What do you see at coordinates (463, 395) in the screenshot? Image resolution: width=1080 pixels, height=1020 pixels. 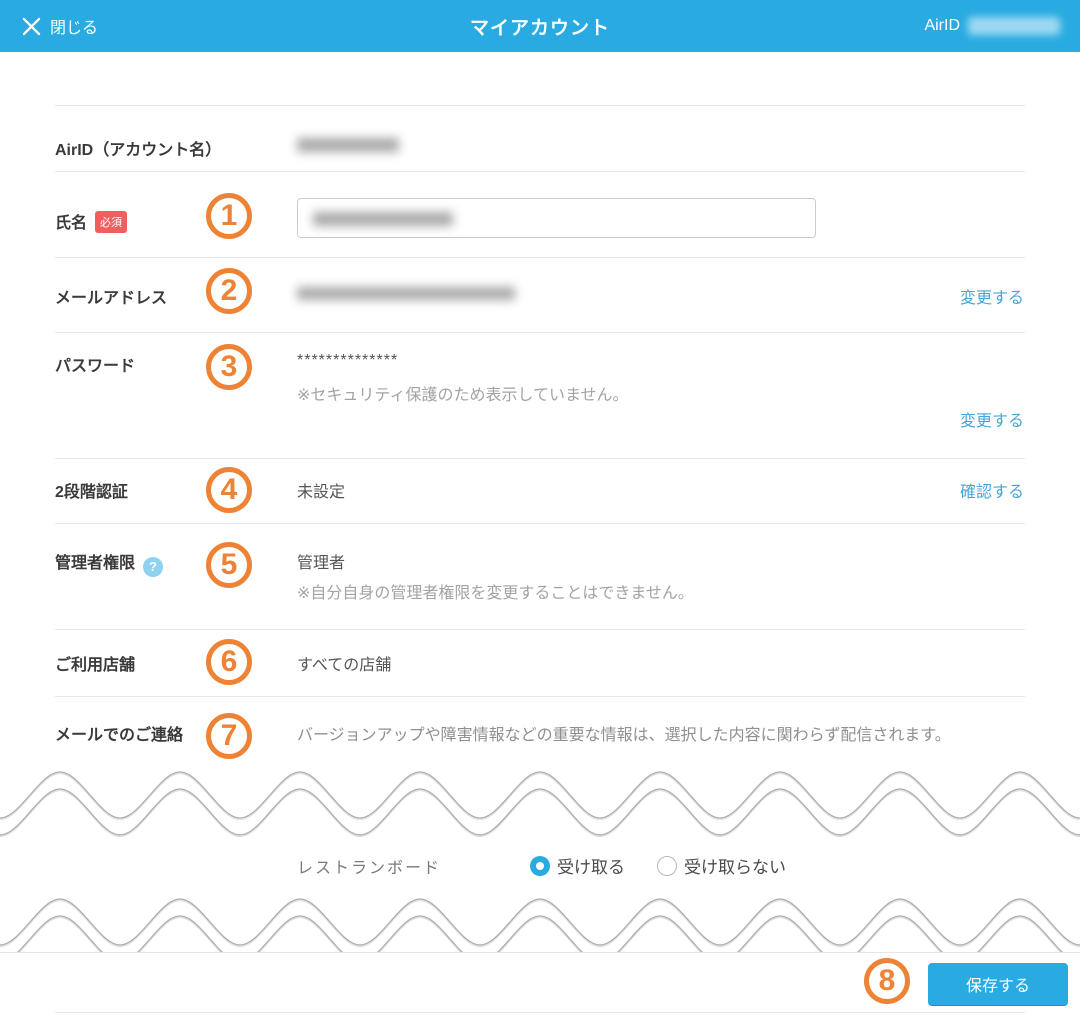 I see `password-note: ※セキュリティ保護のため表示していません。` at bounding box center [463, 395].